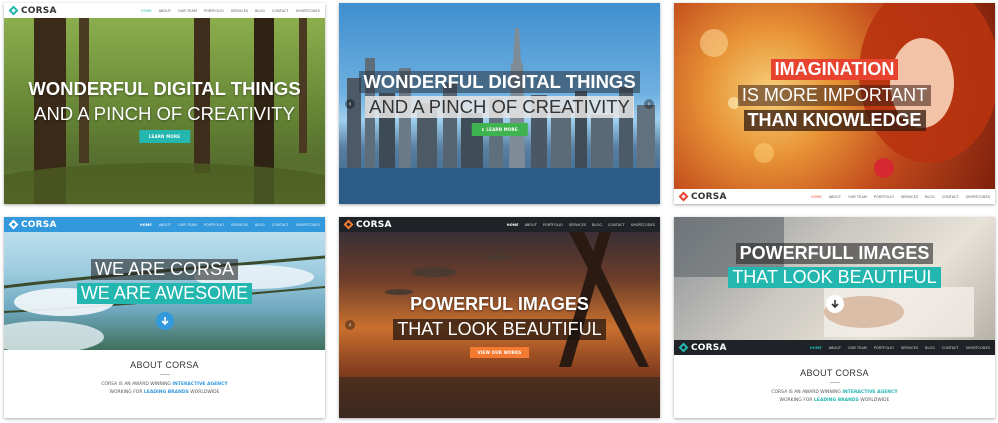  I want to click on about-highlight-brands: LEADING BRANDS, so click(166, 392).